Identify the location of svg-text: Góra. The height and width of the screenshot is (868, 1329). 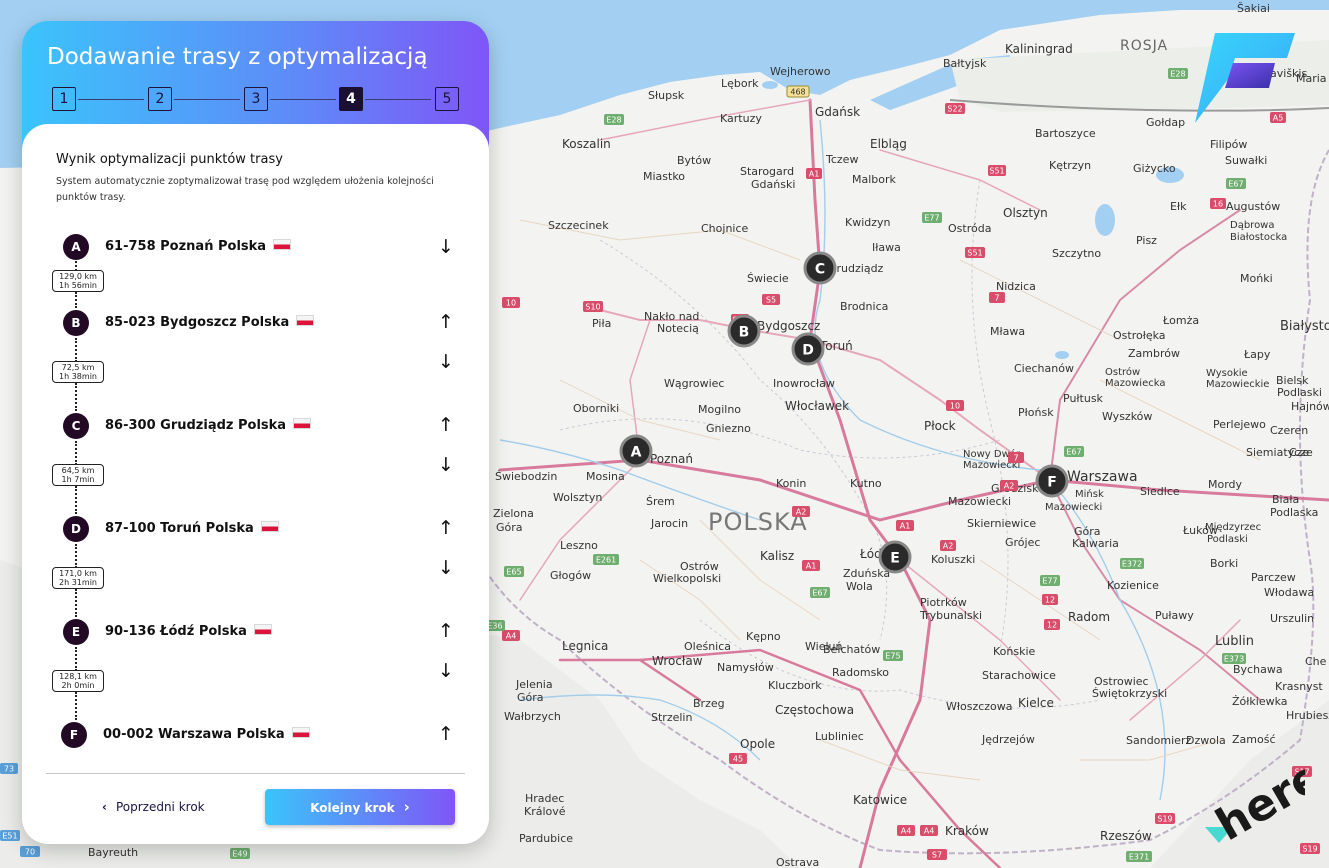
(509, 527).